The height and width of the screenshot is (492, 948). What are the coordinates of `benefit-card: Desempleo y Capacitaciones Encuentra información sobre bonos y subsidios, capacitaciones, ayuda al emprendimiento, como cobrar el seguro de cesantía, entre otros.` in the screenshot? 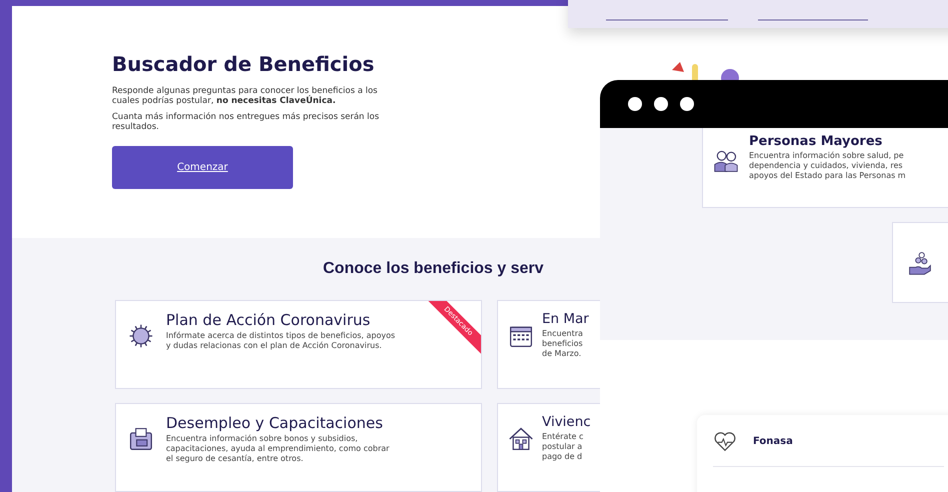 It's located at (298, 447).